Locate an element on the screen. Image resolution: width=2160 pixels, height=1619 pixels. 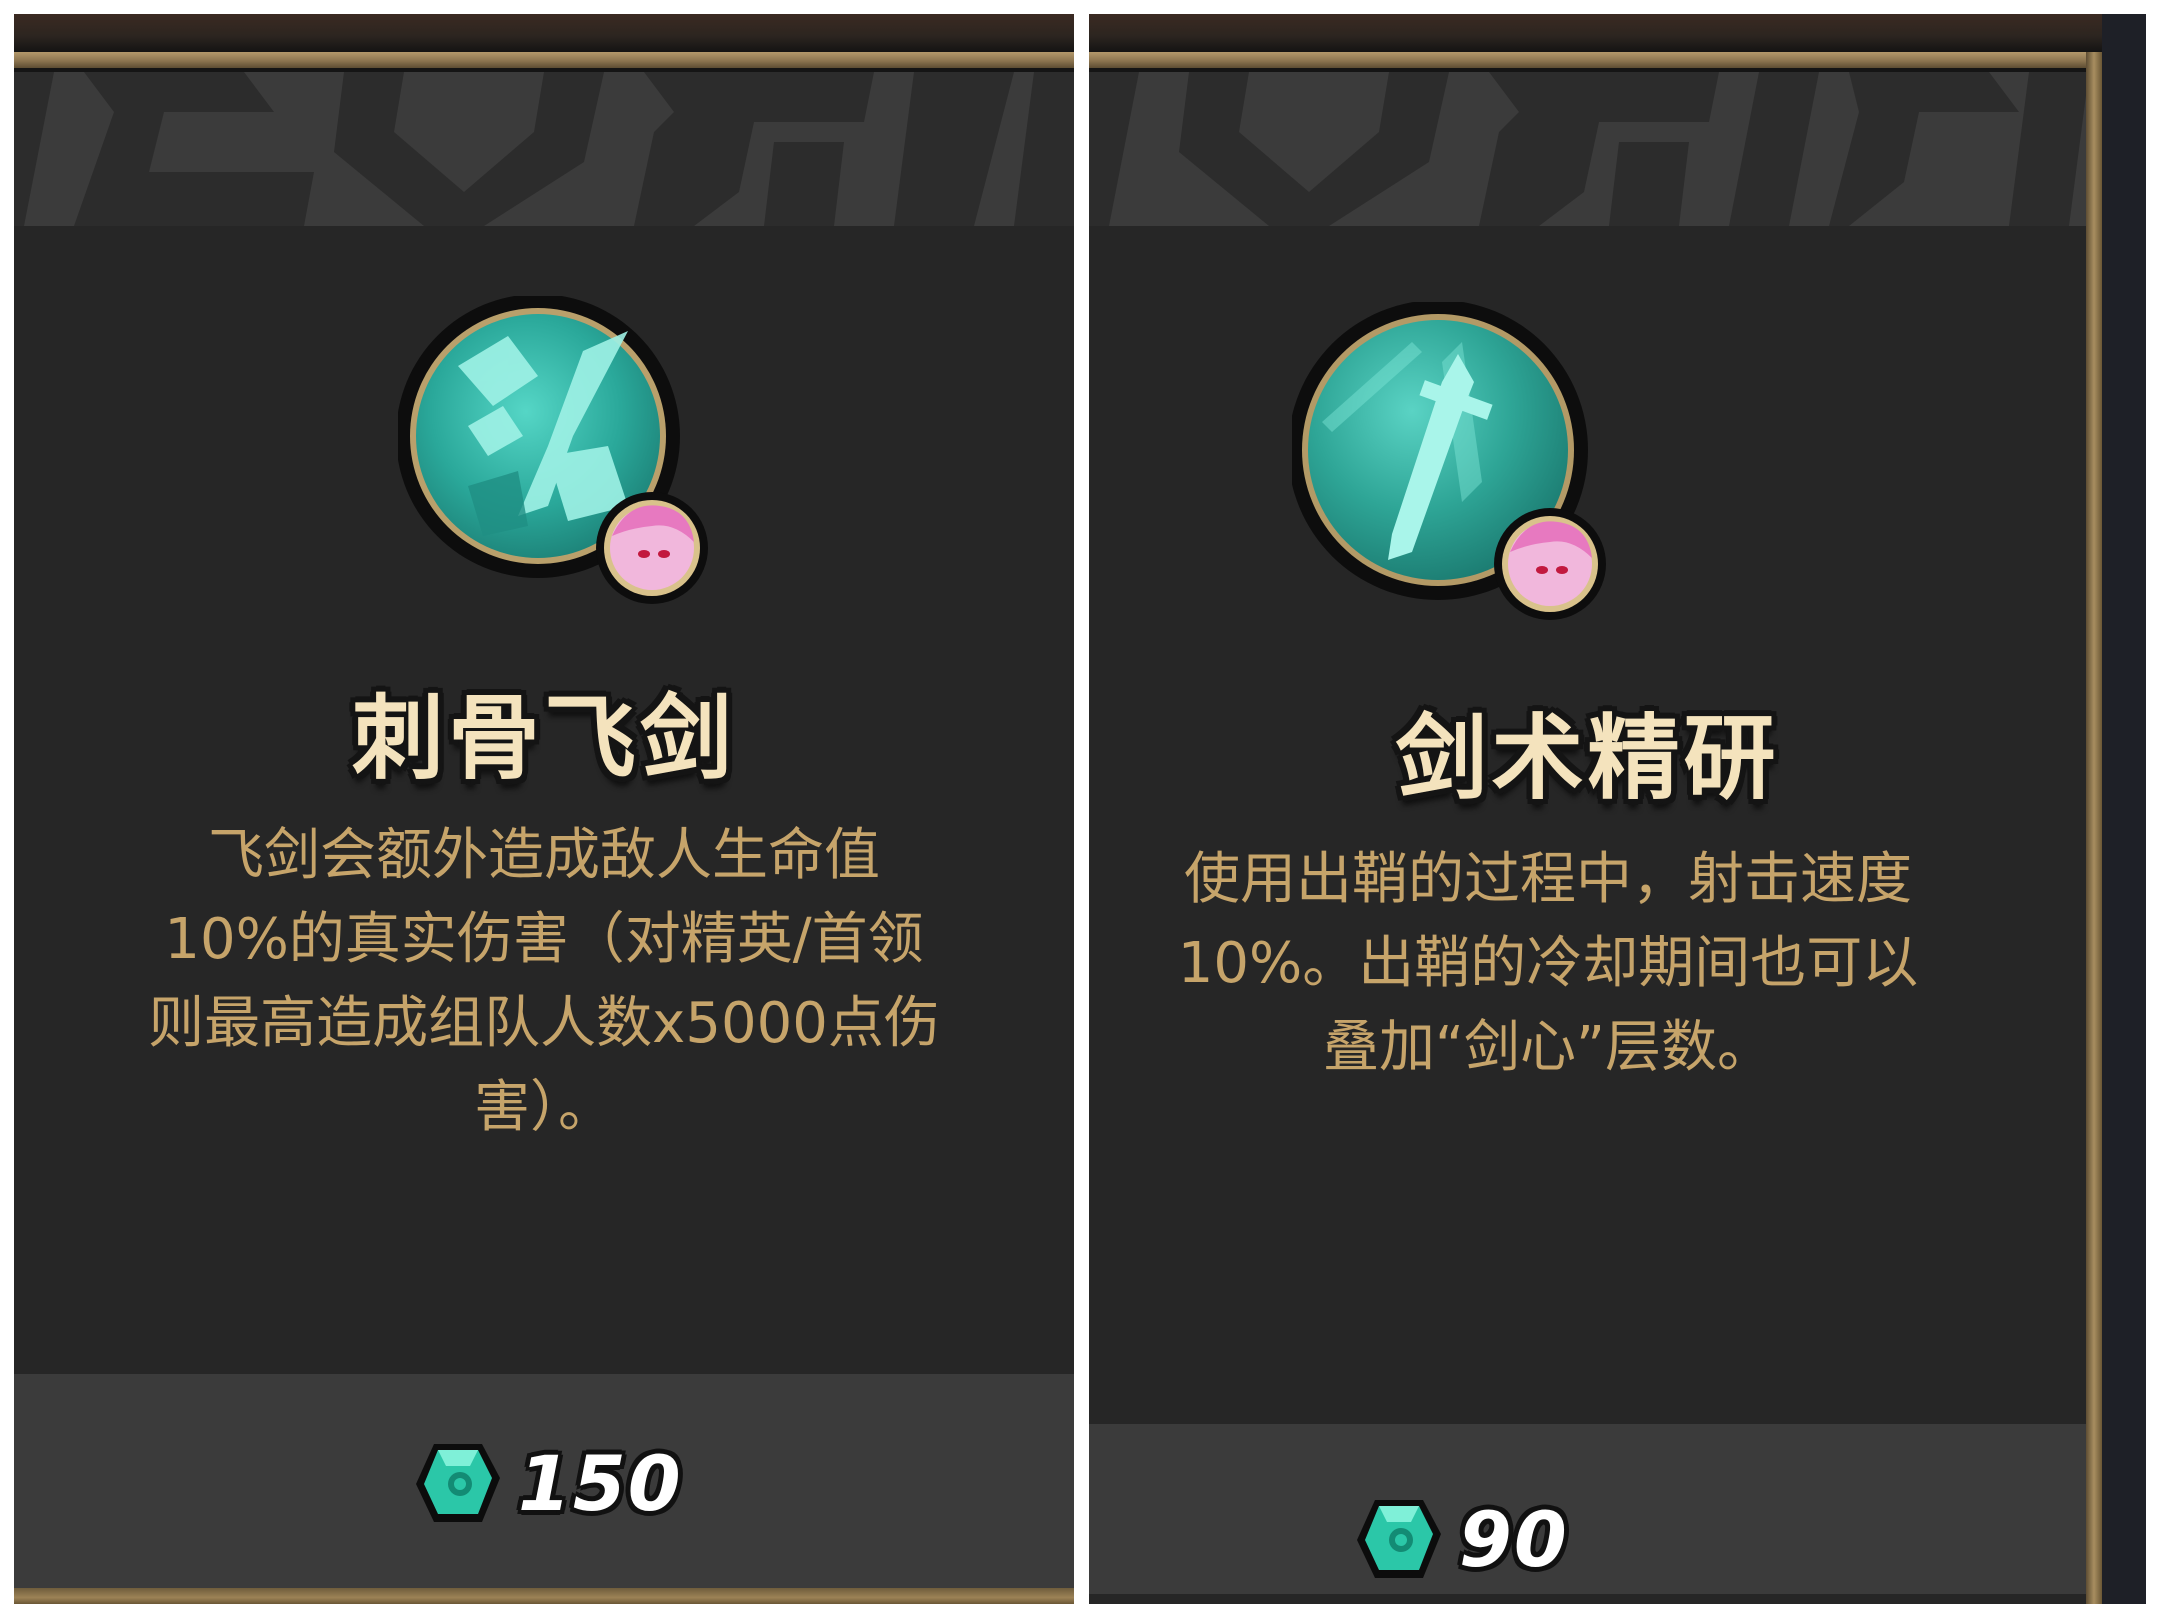
skill-title: 剑术精研 is located at coordinates (1587, 758).